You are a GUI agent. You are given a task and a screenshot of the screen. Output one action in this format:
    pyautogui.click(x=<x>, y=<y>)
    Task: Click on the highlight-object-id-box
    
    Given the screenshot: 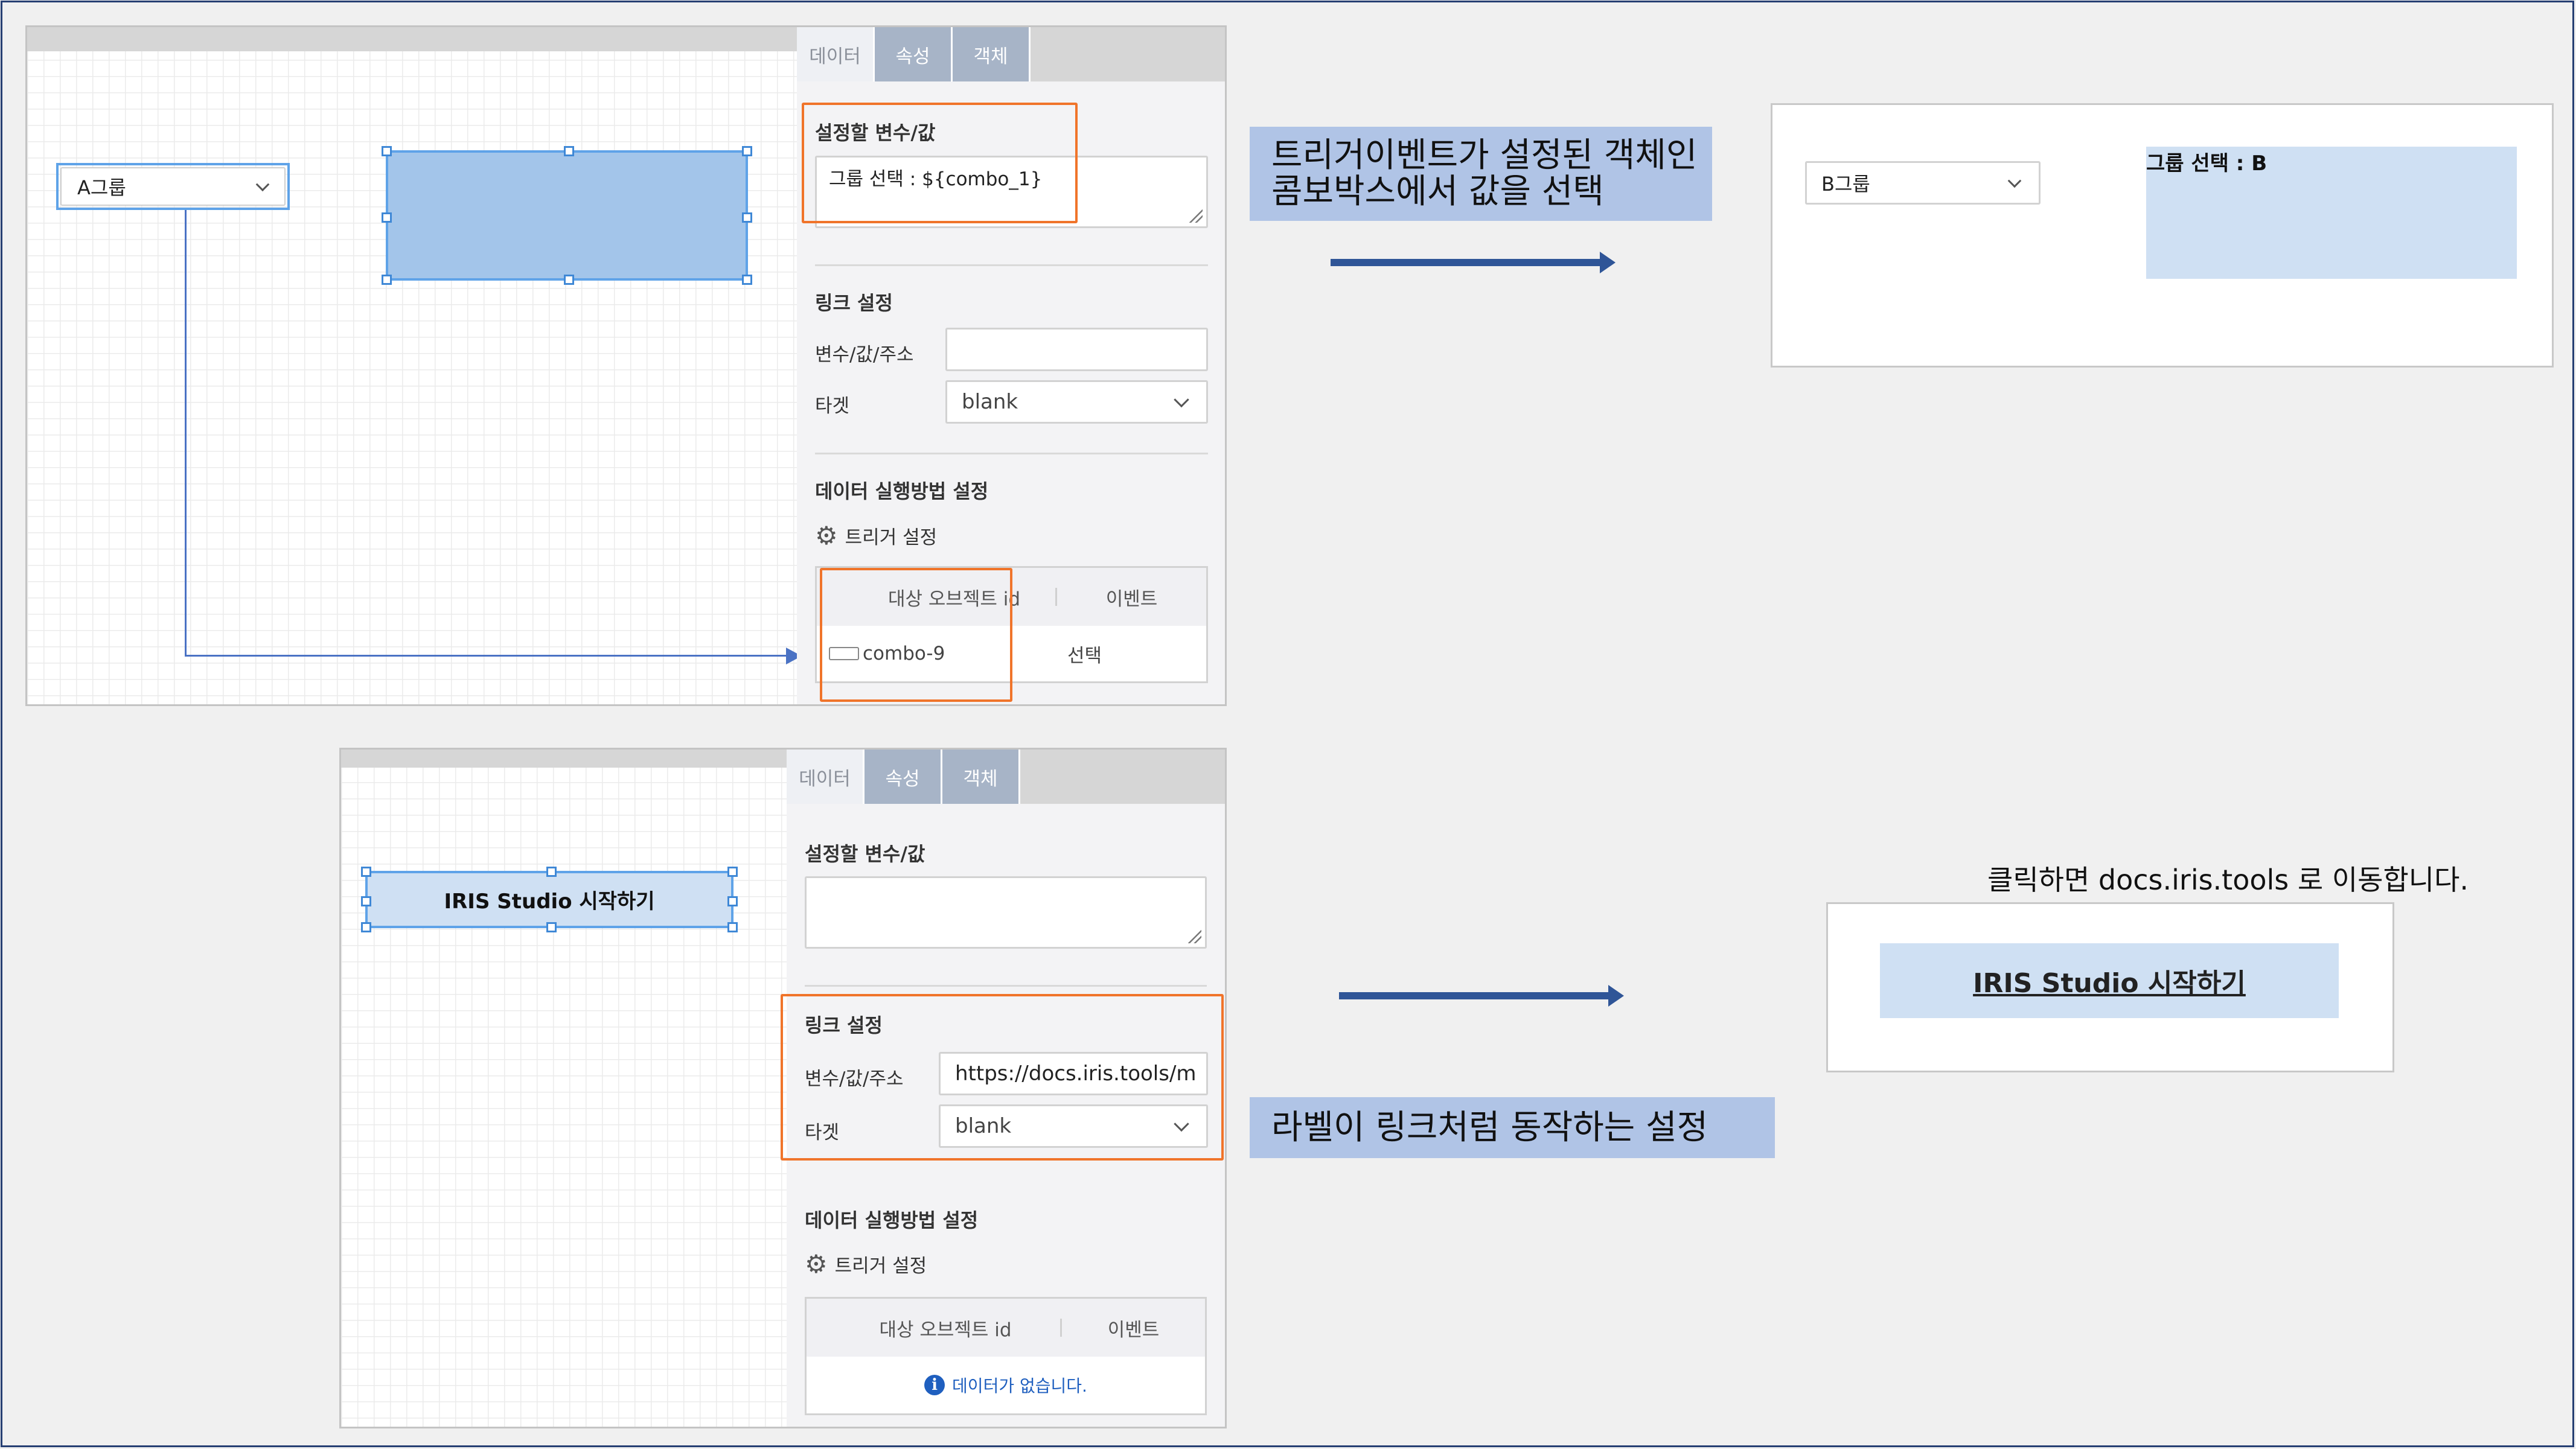 What is the action you would take?
    pyautogui.click(x=916, y=635)
    